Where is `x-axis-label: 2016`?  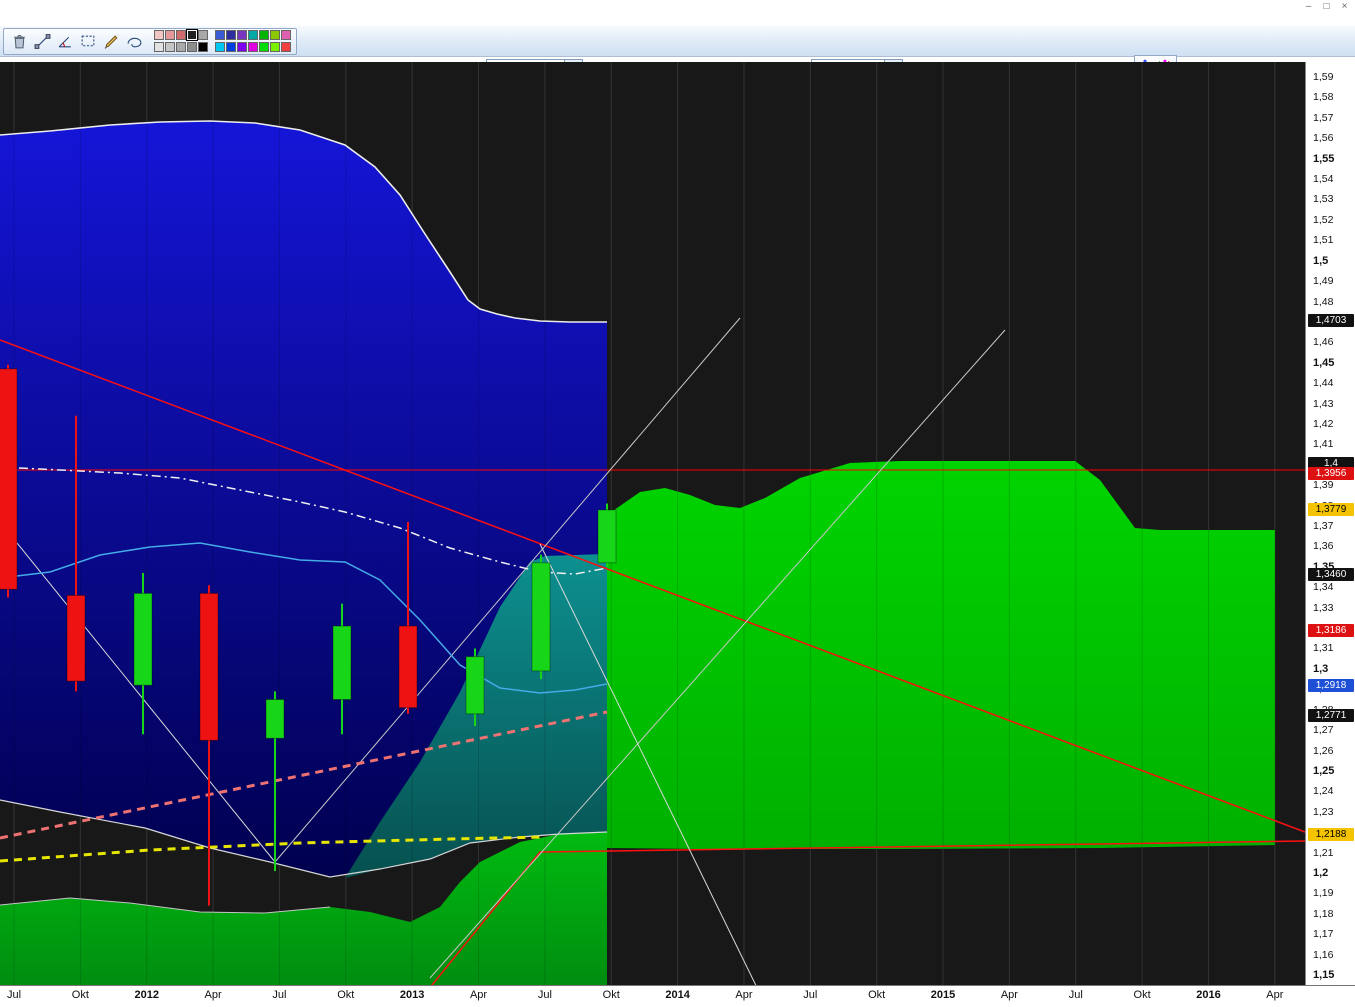
x-axis-label: 2016 is located at coordinates (1208, 995).